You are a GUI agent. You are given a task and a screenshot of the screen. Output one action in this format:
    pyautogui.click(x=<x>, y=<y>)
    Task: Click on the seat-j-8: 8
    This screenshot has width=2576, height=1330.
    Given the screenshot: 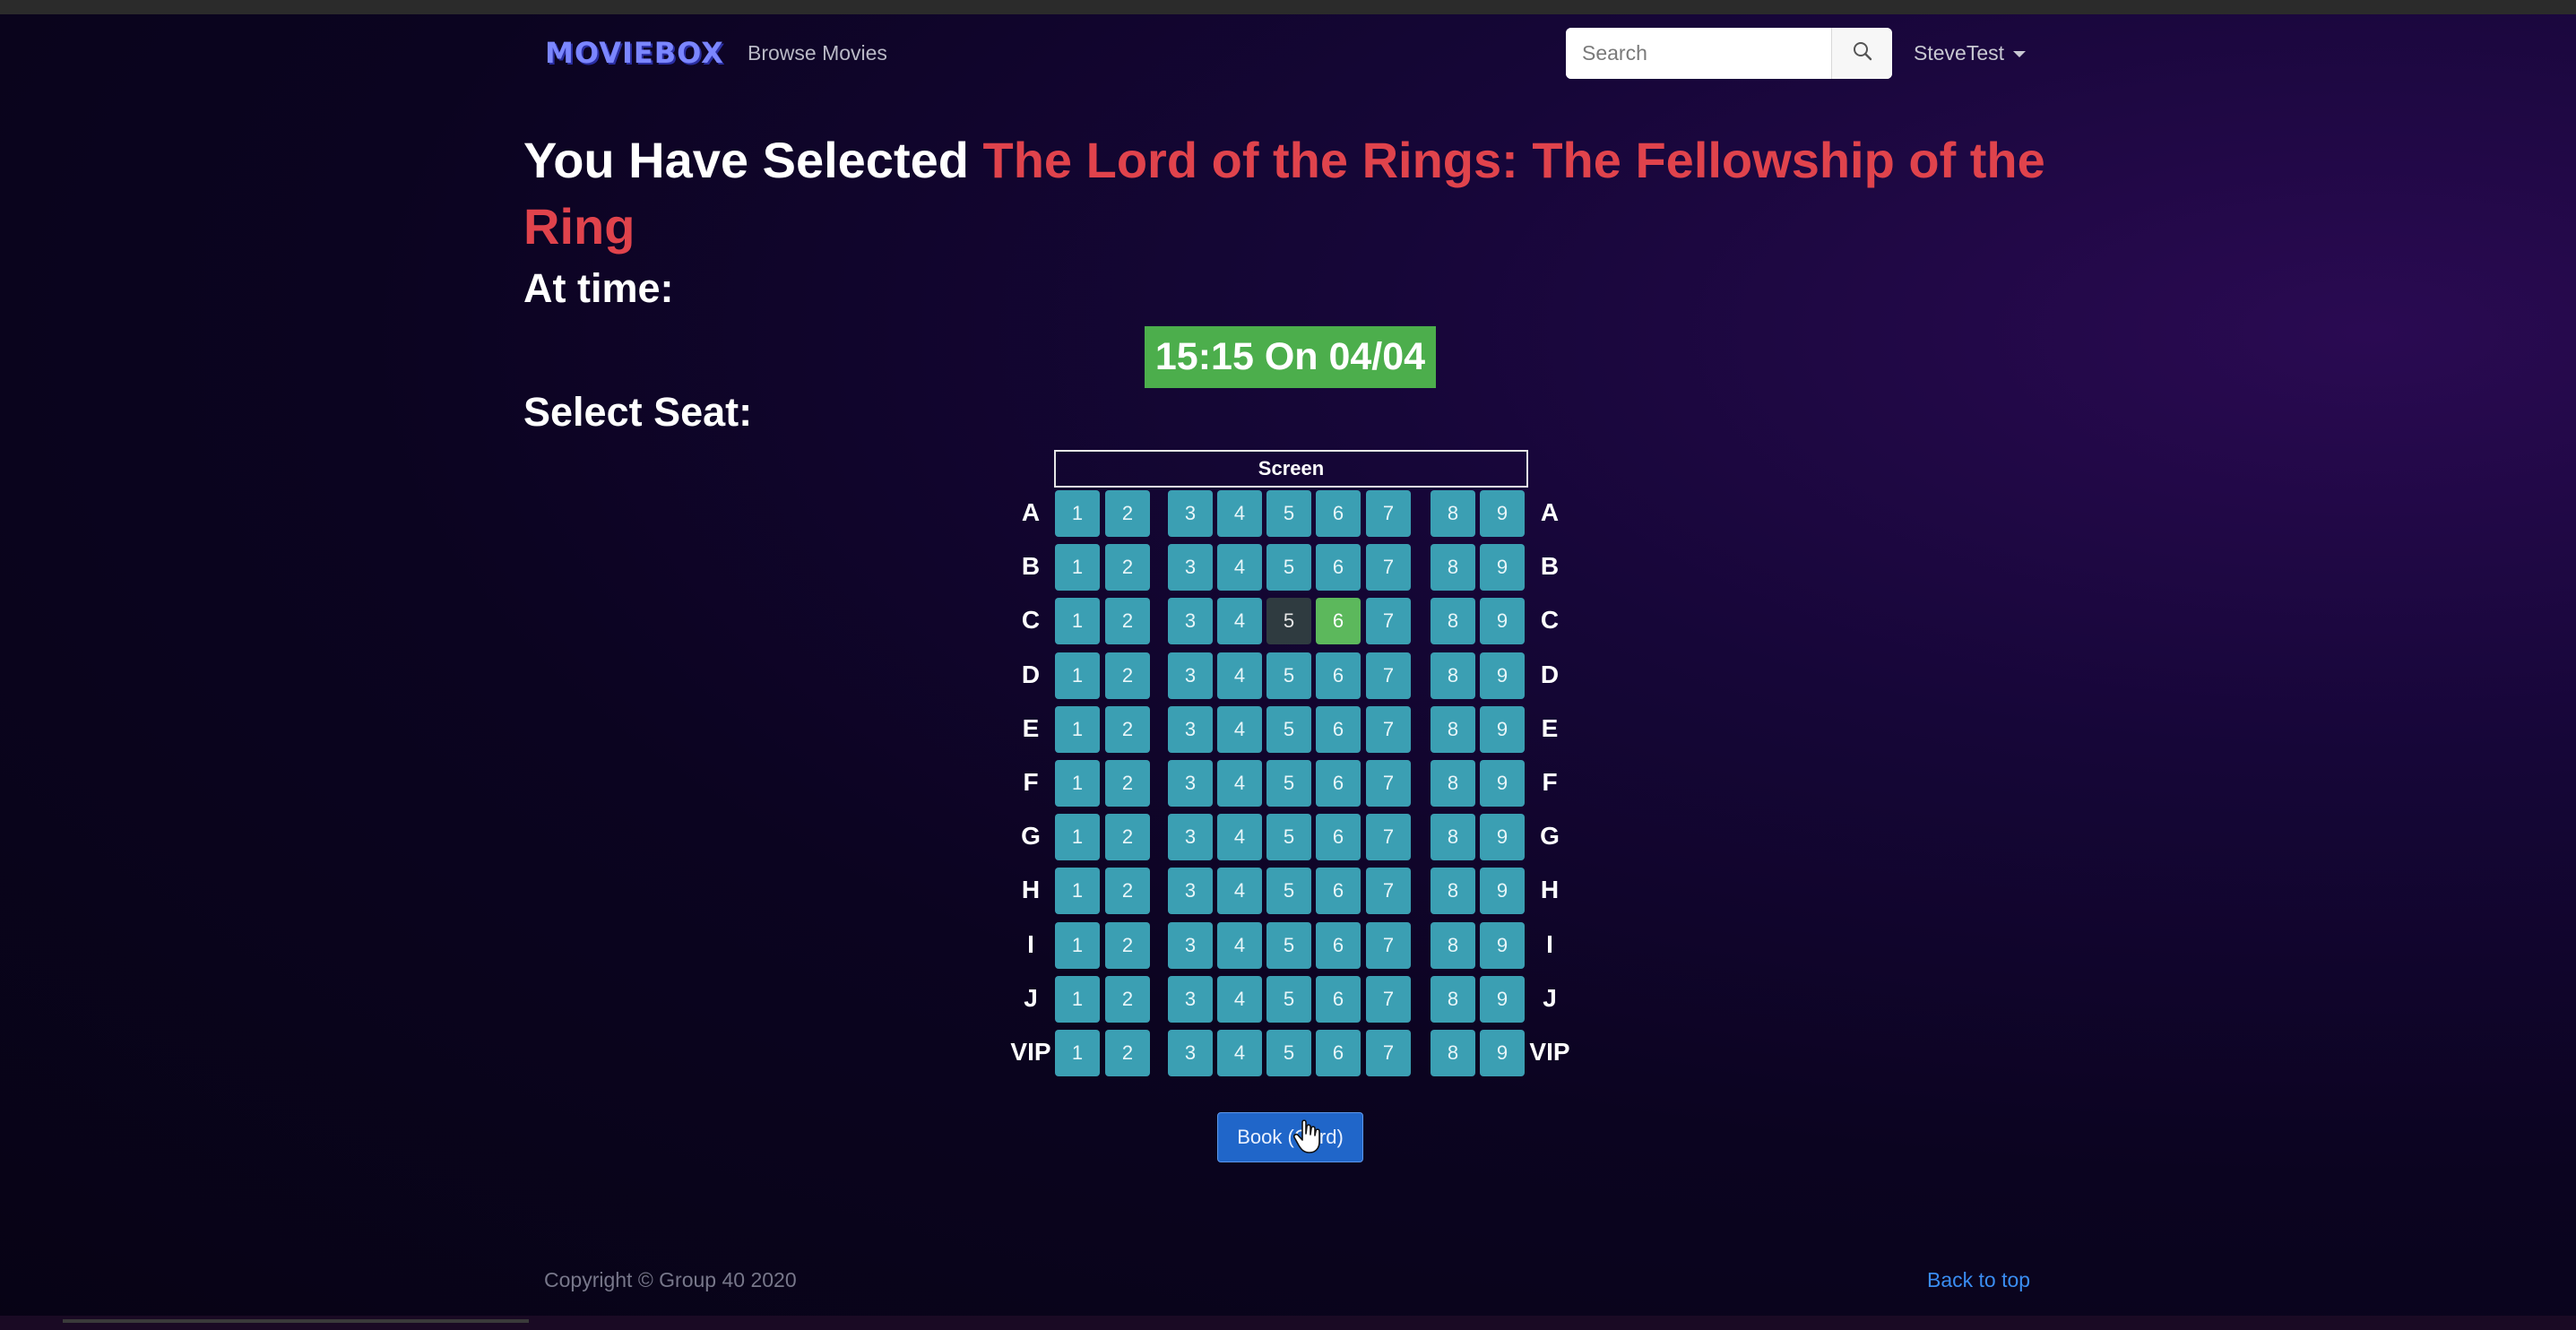 What is the action you would take?
    pyautogui.click(x=1453, y=999)
    